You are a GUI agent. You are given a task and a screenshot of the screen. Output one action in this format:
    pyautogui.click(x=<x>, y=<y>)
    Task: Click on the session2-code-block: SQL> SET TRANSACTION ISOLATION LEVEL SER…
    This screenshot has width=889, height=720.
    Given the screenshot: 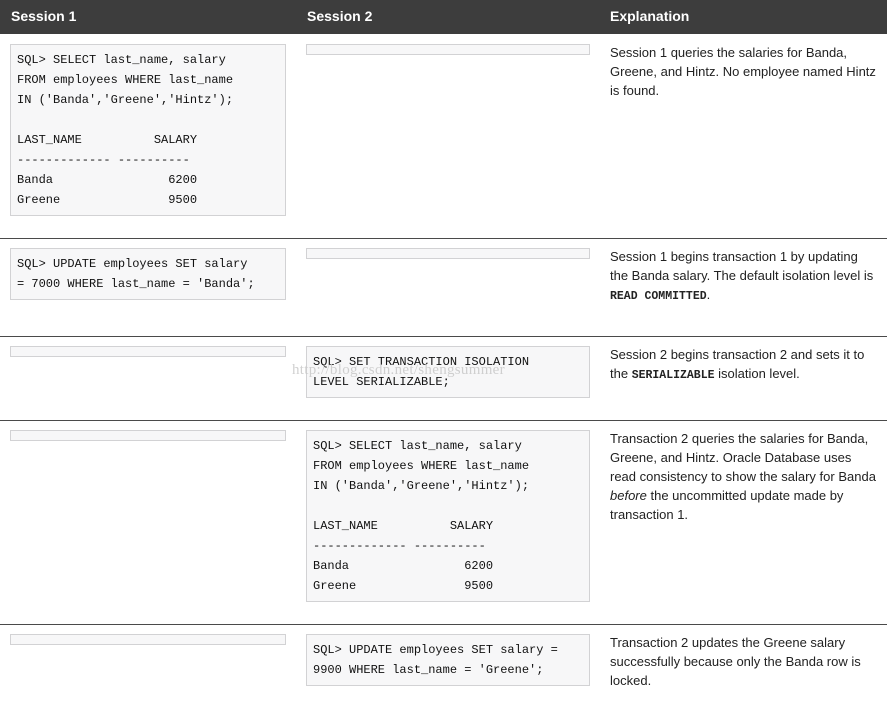 What is the action you would take?
    pyautogui.click(x=448, y=372)
    